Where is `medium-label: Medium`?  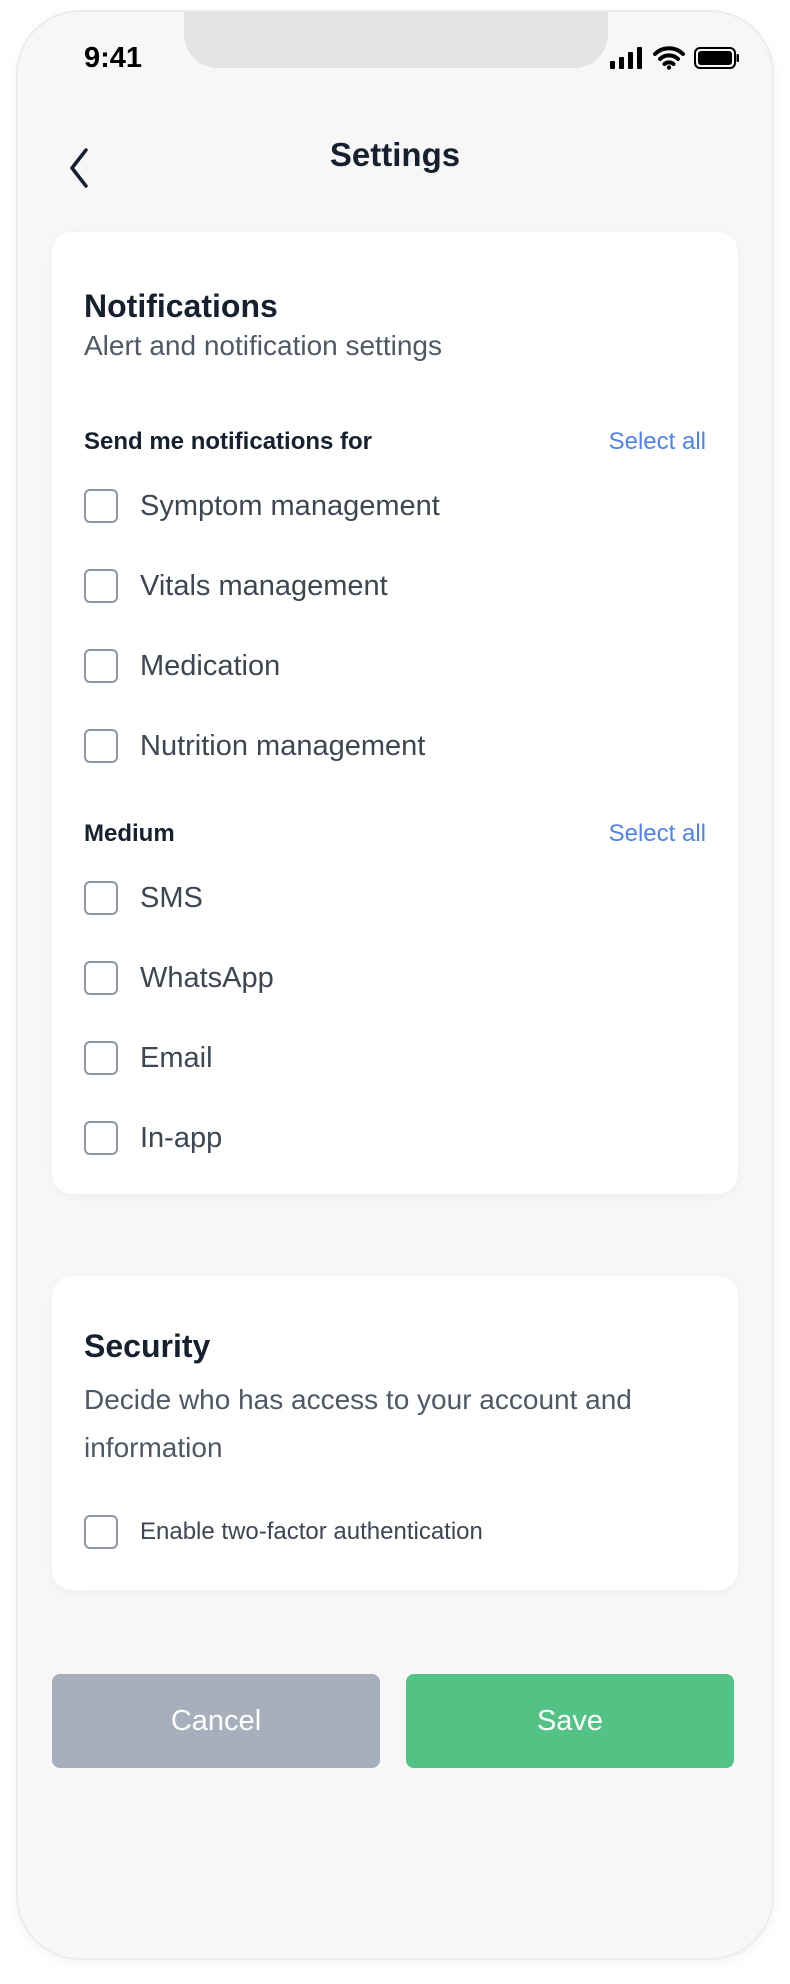
medium-label: Medium is located at coordinates (129, 833).